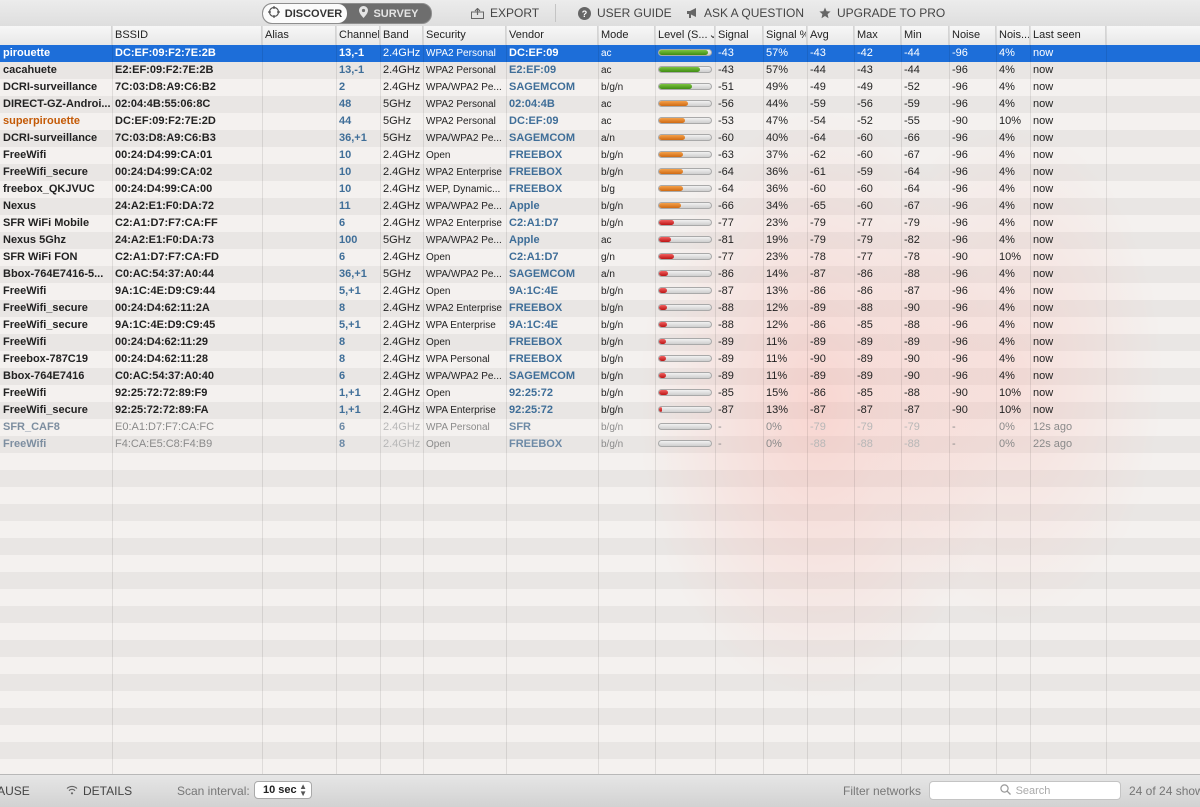  What do you see at coordinates (187, 35) in the screenshot?
I see `column-header-bssid: BSSID` at bounding box center [187, 35].